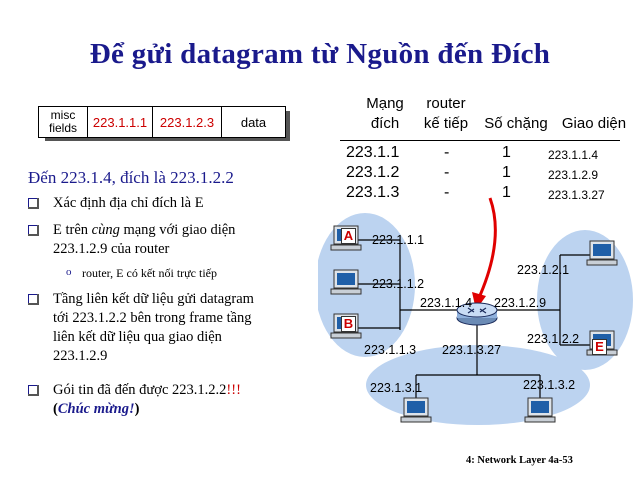 Image resolution: width=640 pixels, height=480 pixels. What do you see at coordinates (173, 203) in the screenshot?
I see `bullet-1: Xác định địa chỉ đích là E` at bounding box center [173, 203].